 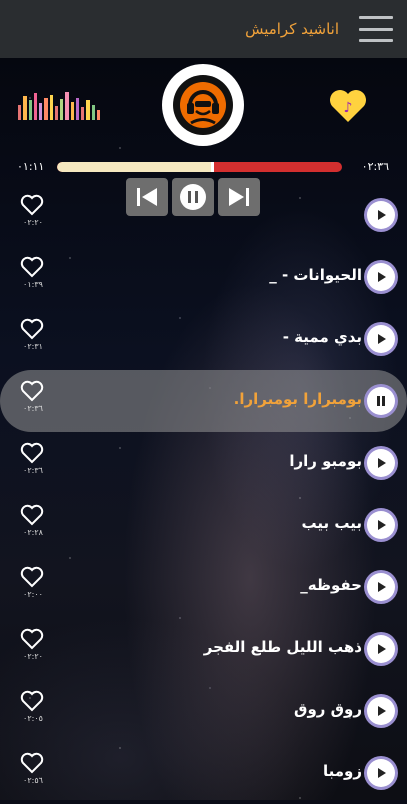 What do you see at coordinates (203, 525) in the screenshot?
I see `track-row: ٠٢:٢٨ بيب بيب` at bounding box center [203, 525].